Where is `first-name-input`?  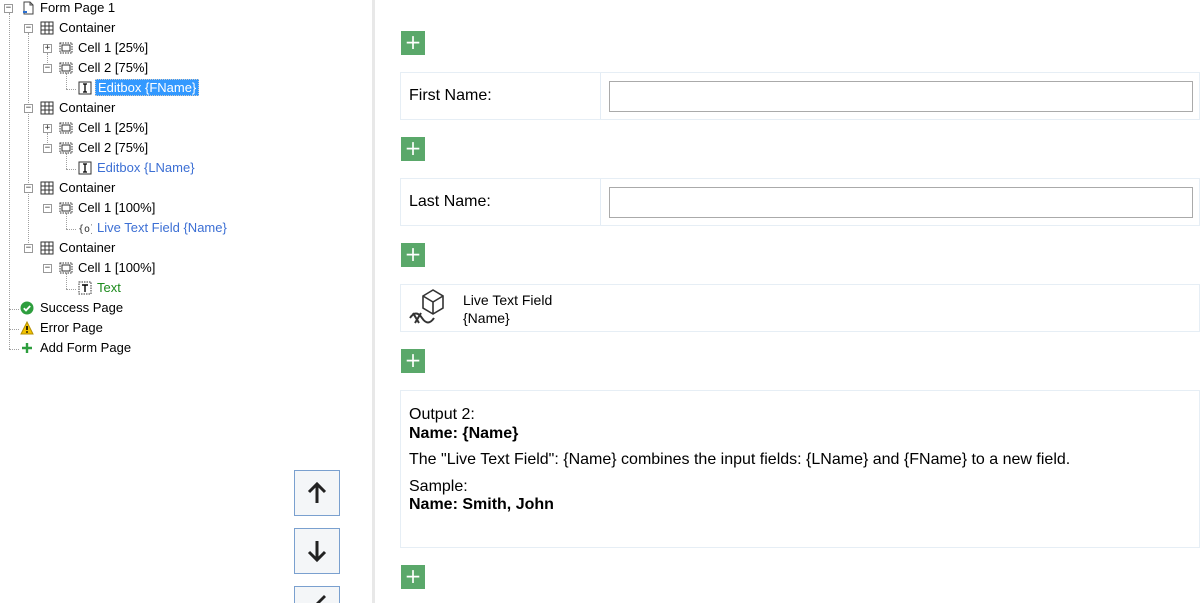 first-name-input is located at coordinates (901, 96).